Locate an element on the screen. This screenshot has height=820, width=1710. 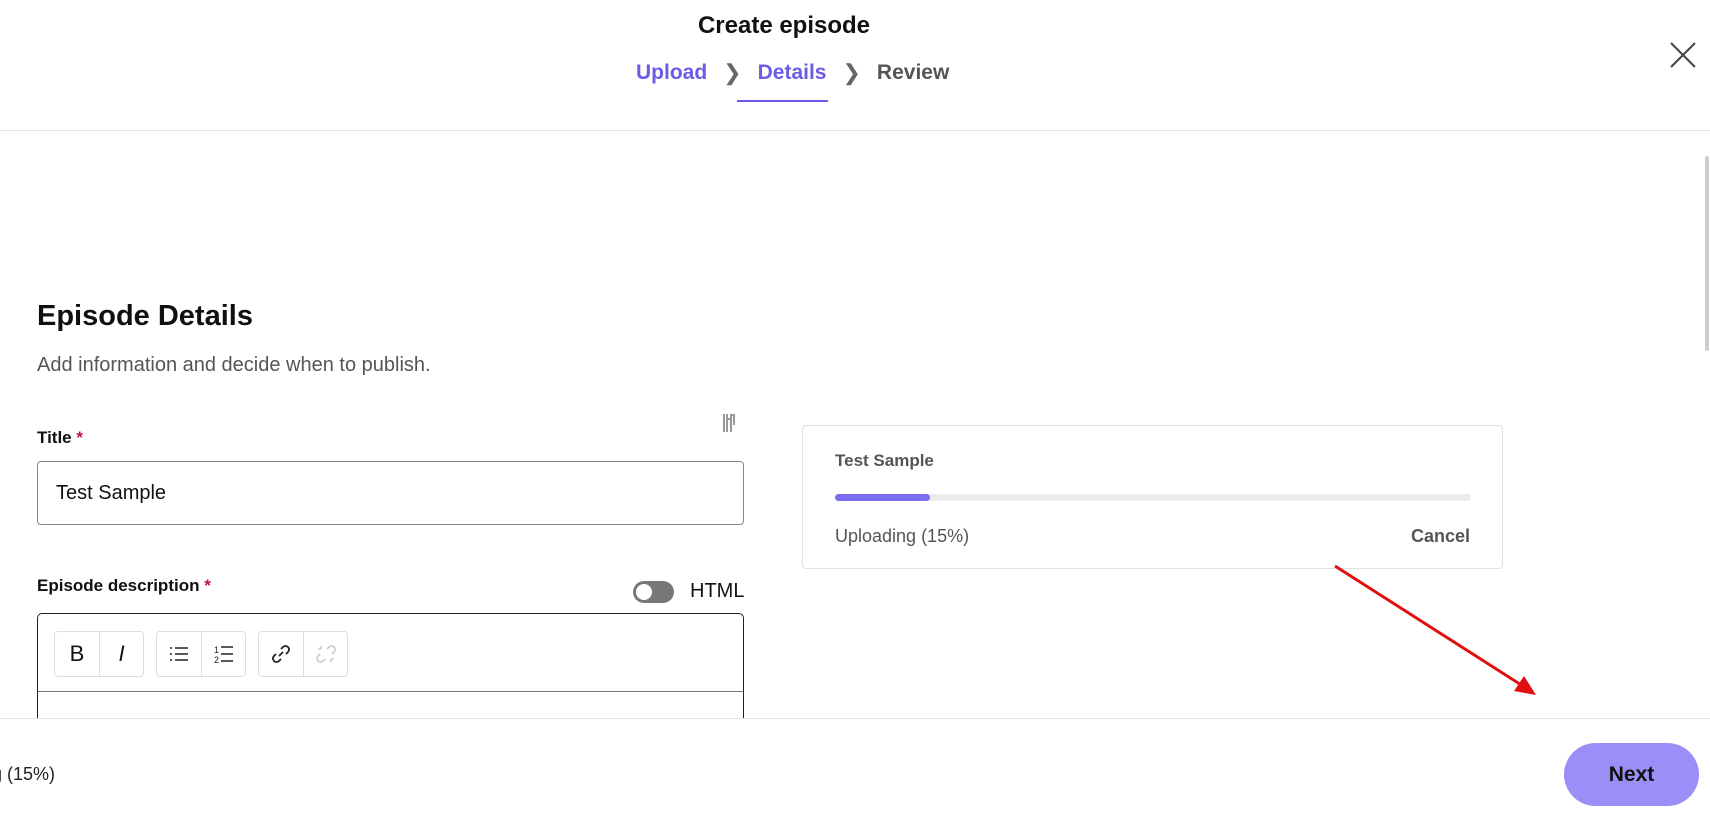
description-editor: B I 12 is located at coordinates (390, 673).